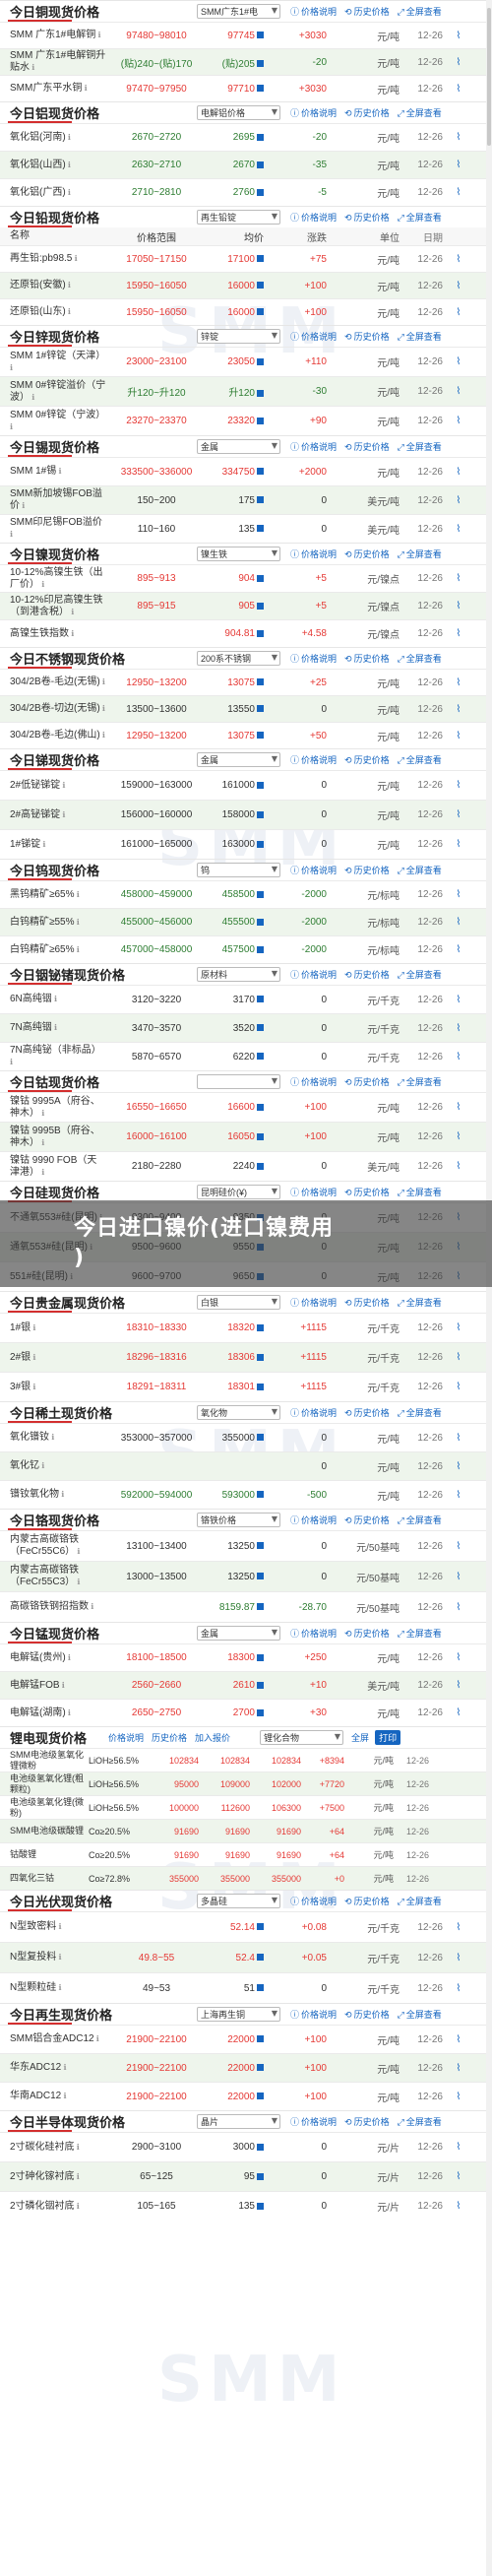 This screenshot has width=492, height=2576. What do you see at coordinates (489, 77) in the screenshot?
I see `scrollbar-thumb` at bounding box center [489, 77].